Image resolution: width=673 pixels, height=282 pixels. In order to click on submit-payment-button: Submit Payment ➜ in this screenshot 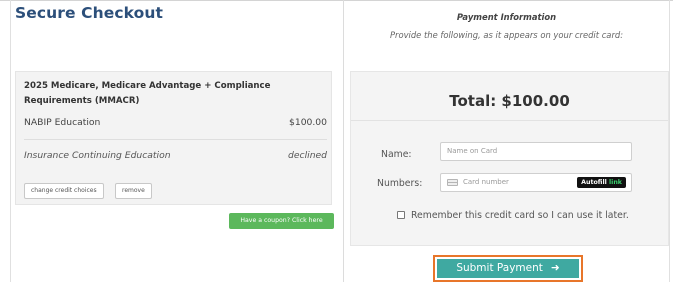, I will do `click(508, 268)`.